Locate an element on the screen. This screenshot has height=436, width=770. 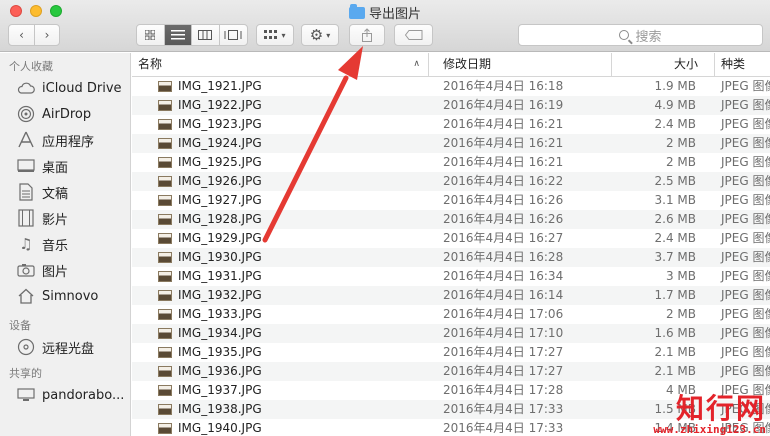
file-size: 3.1 MB is located at coordinates (675, 200).